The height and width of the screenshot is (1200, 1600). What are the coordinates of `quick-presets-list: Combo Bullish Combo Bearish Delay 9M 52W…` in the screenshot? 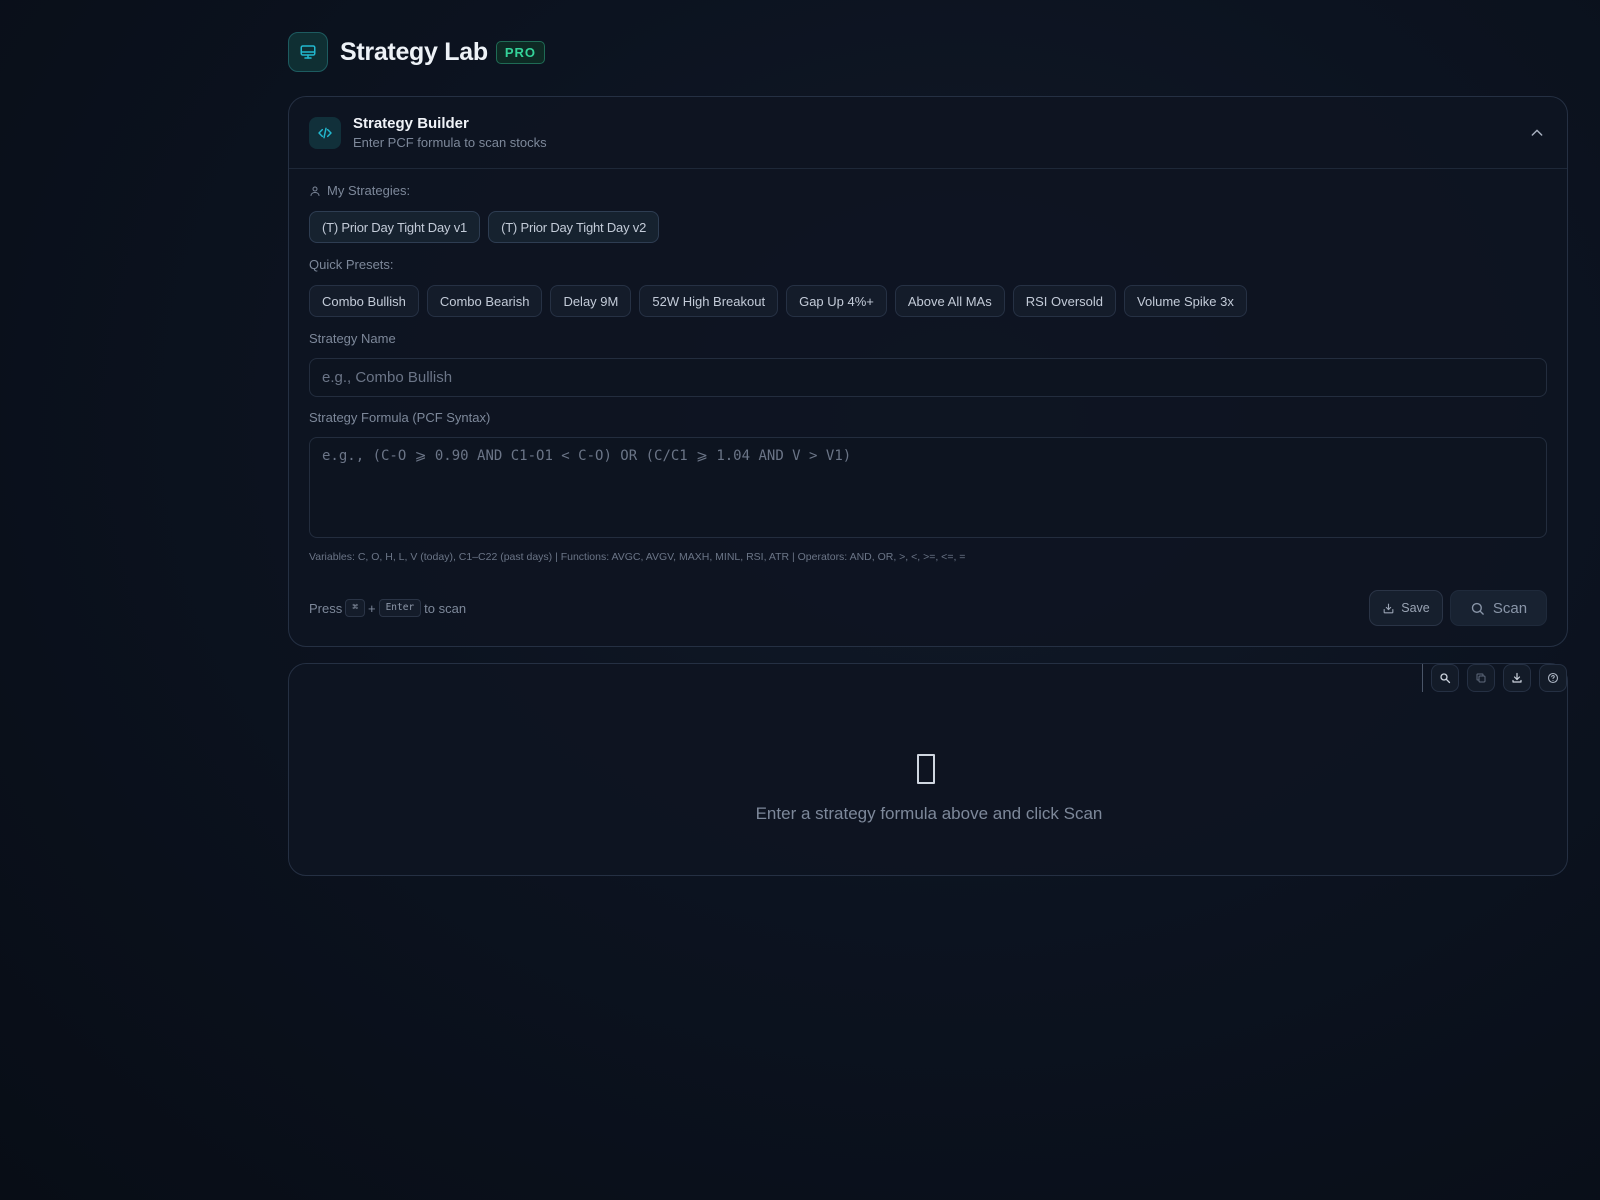 It's located at (778, 301).